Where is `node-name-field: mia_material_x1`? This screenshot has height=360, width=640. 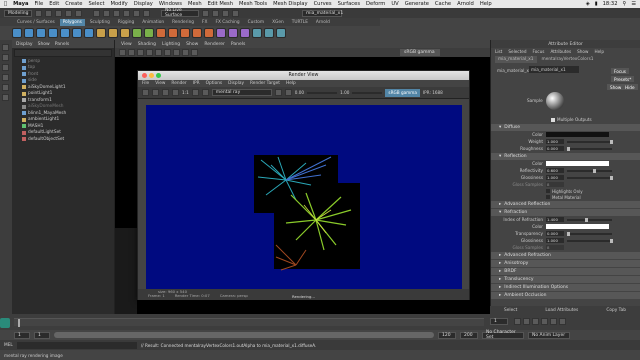
node-name-field: mia_material_x1 is located at coordinates (554, 69).